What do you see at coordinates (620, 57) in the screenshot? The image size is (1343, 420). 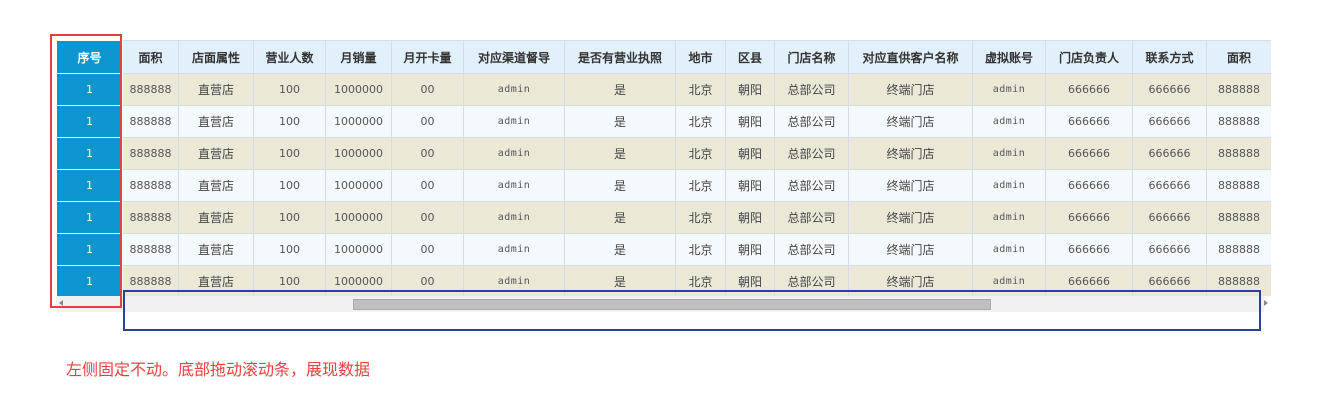 I see `header-cell: 是否有营业执照` at bounding box center [620, 57].